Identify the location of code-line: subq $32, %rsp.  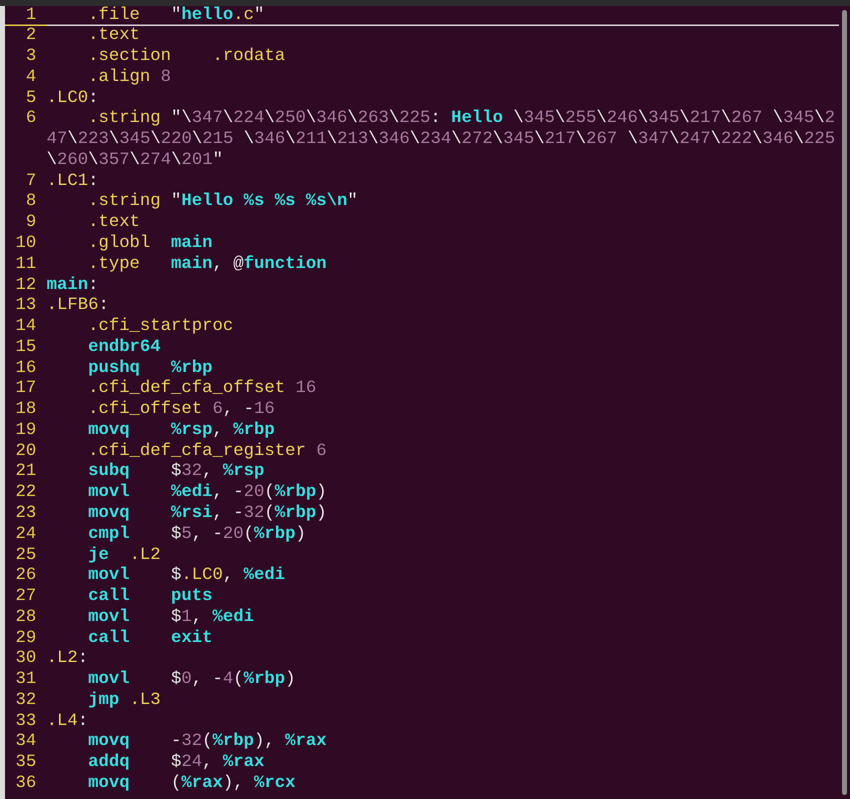
(176, 473).